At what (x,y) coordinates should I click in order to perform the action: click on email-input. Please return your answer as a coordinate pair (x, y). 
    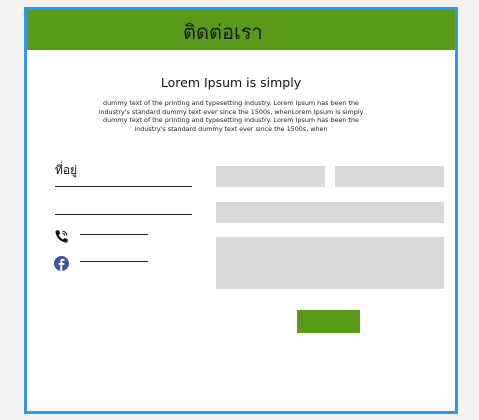
    Looking at the image, I should click on (389, 176).